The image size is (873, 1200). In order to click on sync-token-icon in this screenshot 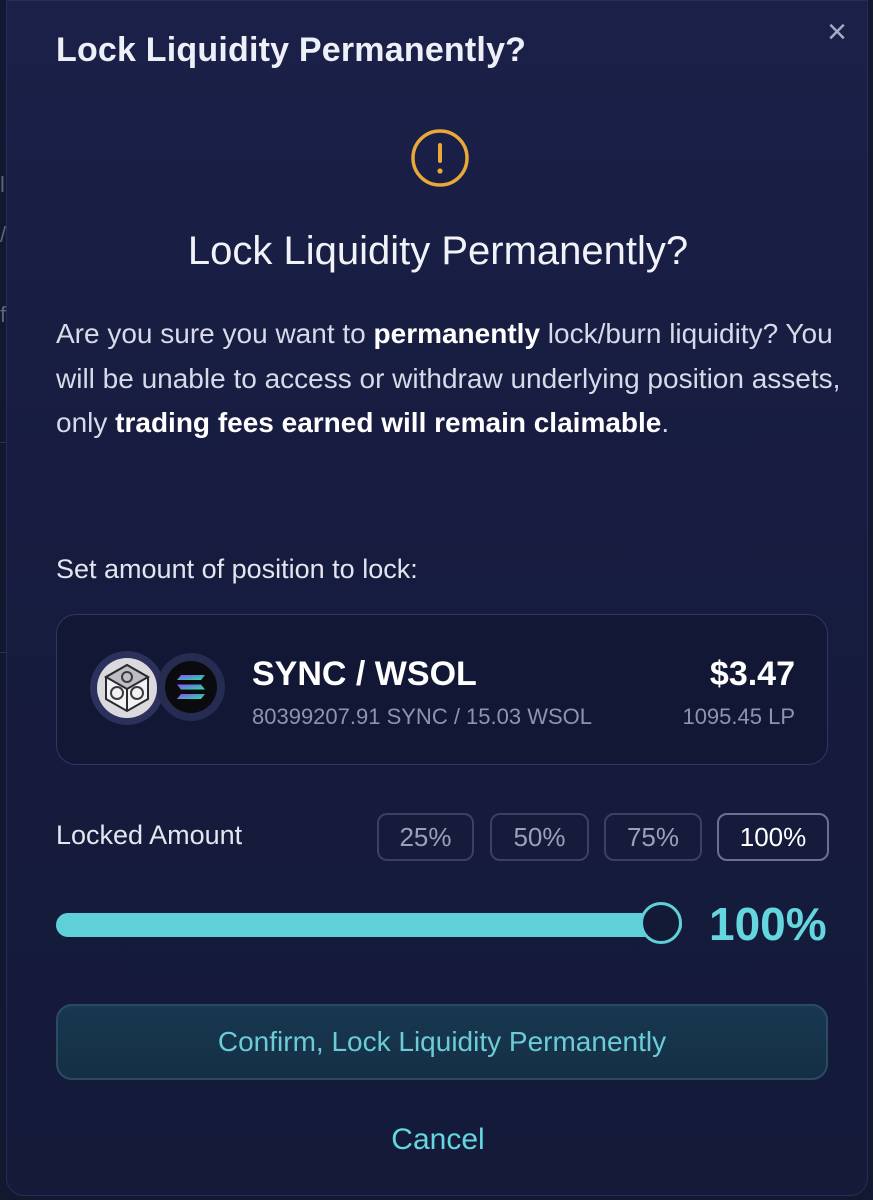, I will do `click(127, 688)`.